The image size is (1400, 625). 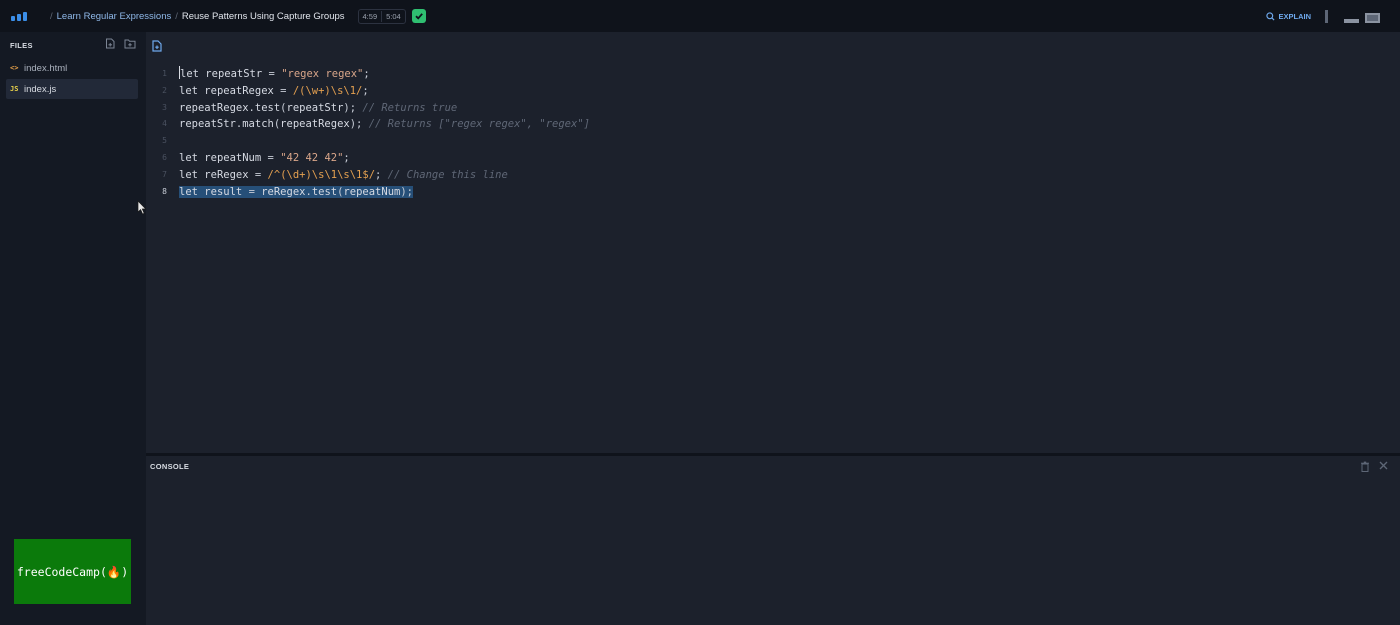 What do you see at coordinates (130, 43) in the screenshot?
I see `new-folder-icon` at bounding box center [130, 43].